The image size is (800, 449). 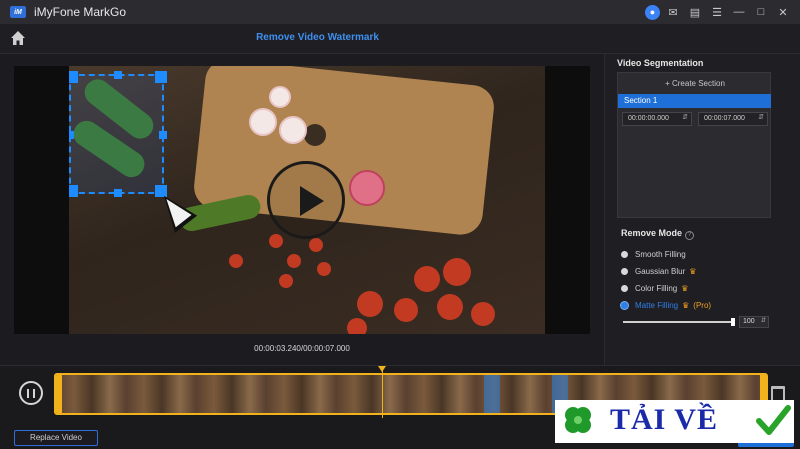 I want to click on menu-icon: ☰, so click(x=717, y=12).